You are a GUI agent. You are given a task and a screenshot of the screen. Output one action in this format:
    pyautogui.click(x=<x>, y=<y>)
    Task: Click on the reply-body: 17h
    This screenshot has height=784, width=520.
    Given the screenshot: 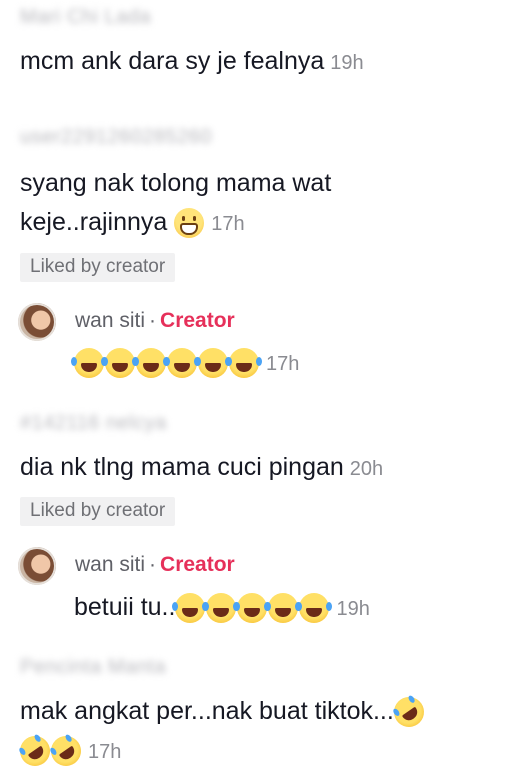 What is the action you would take?
    pyautogui.click(x=185, y=363)
    